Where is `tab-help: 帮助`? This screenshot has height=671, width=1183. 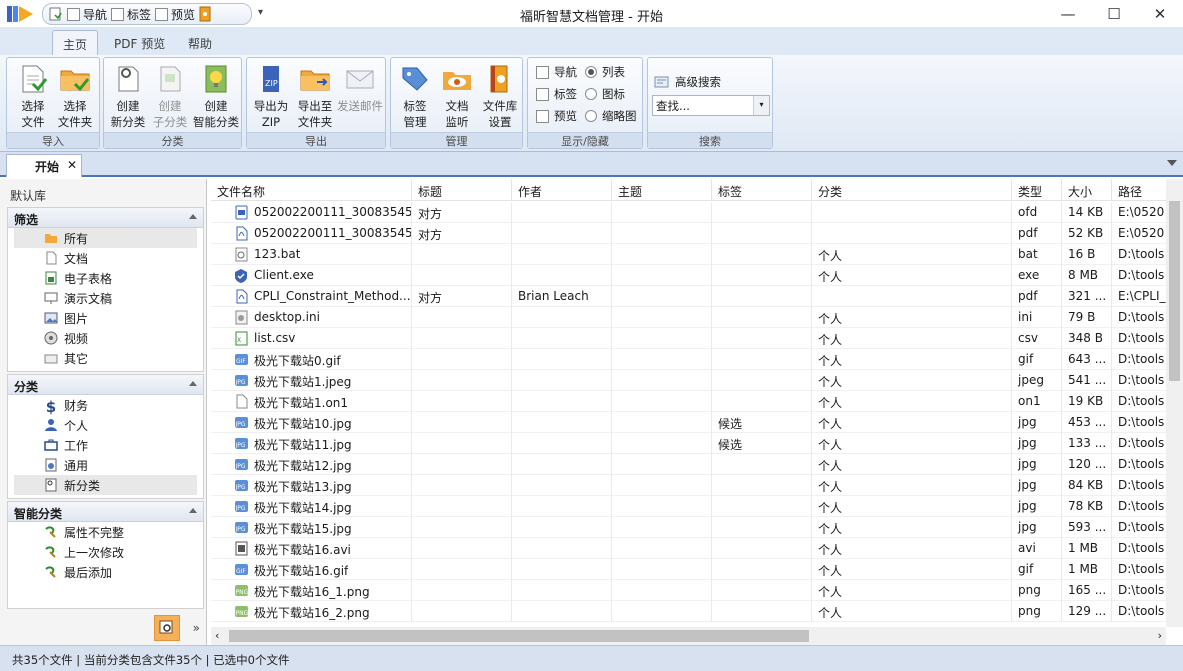 tab-help: 帮助 is located at coordinates (200, 42).